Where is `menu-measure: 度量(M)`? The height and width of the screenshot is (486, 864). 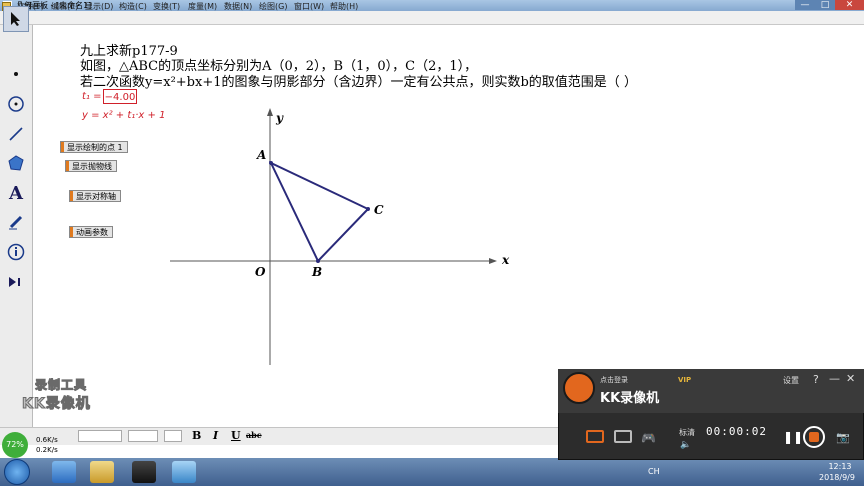
menu-measure: 度量(M) is located at coordinates (202, 7).